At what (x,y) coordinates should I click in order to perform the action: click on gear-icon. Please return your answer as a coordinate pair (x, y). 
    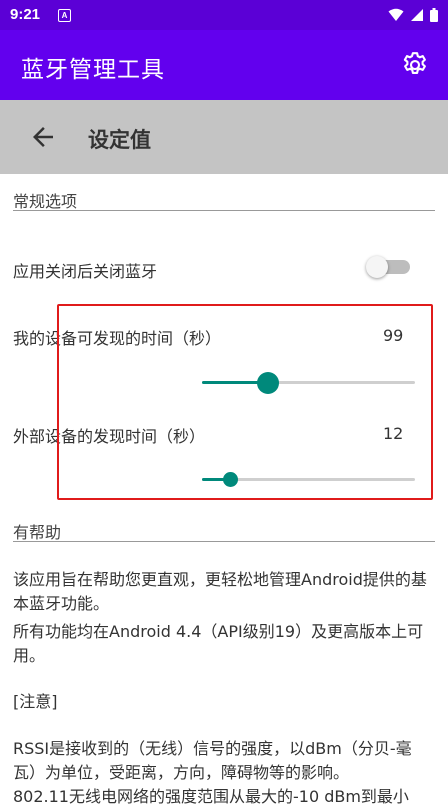
    Looking at the image, I should click on (414, 63).